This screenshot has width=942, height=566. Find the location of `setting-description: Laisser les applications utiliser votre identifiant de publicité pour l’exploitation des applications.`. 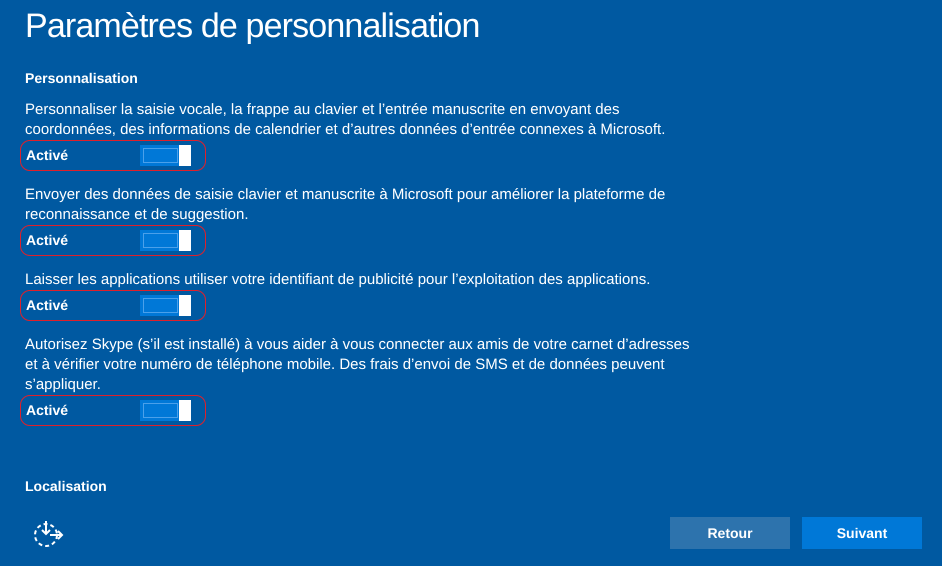

setting-description: Laisser les applications utiliser votre identifiant de publicité pour l’exploitation des applications. is located at coordinates (338, 280).